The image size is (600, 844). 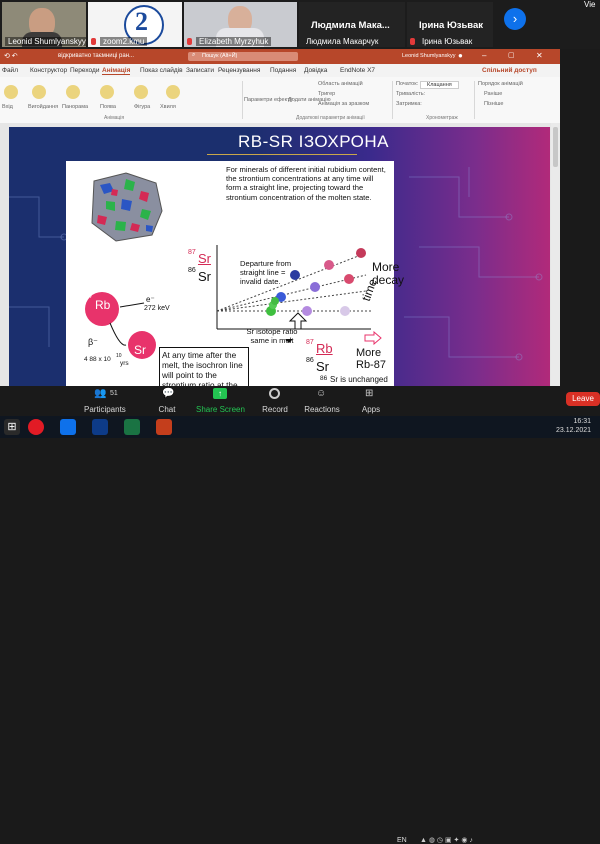 I want to click on ribbon-item: Тригер, so click(x=326, y=94).